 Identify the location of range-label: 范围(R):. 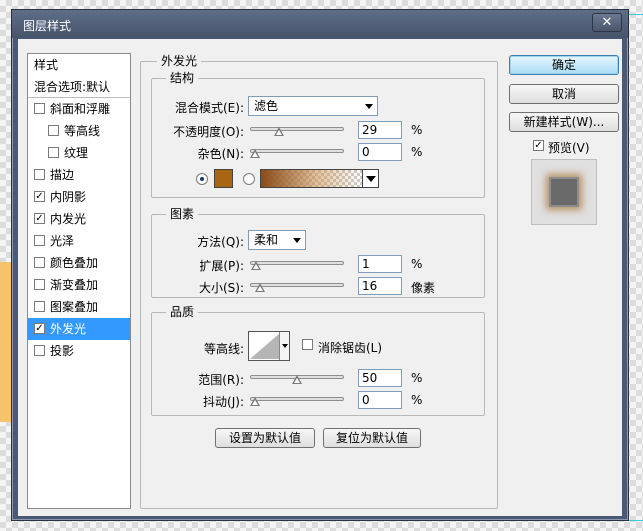
(221, 380).